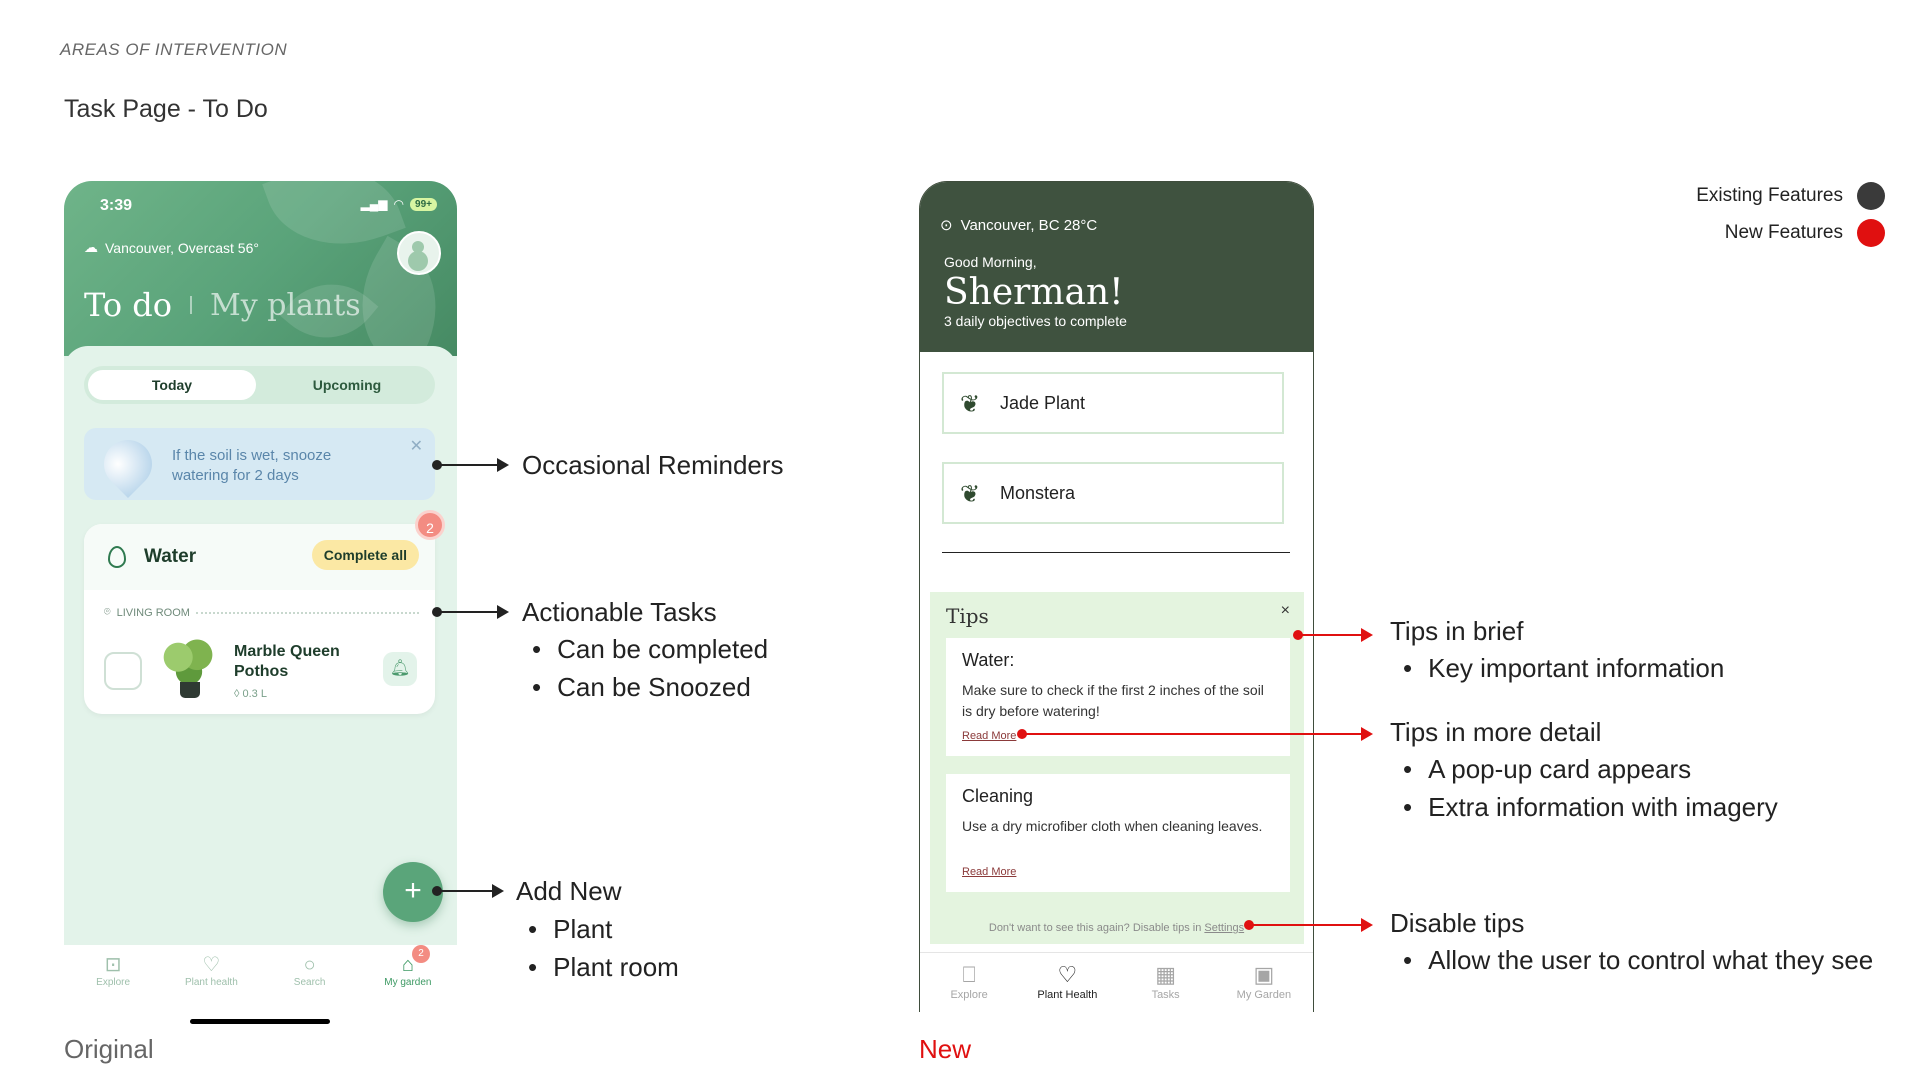 The height and width of the screenshot is (1080, 1920). I want to click on nav-plant-health: ♡ Plant Health, so click(1067, 982).